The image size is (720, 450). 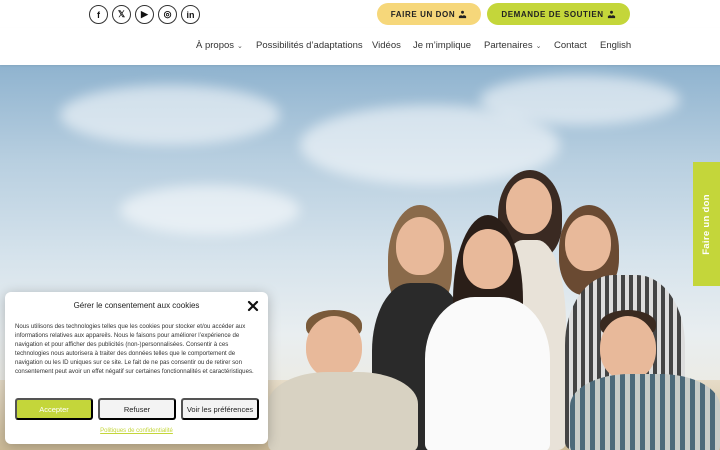 I want to click on x-twitter-icon: 𝕏, so click(x=121, y=14).